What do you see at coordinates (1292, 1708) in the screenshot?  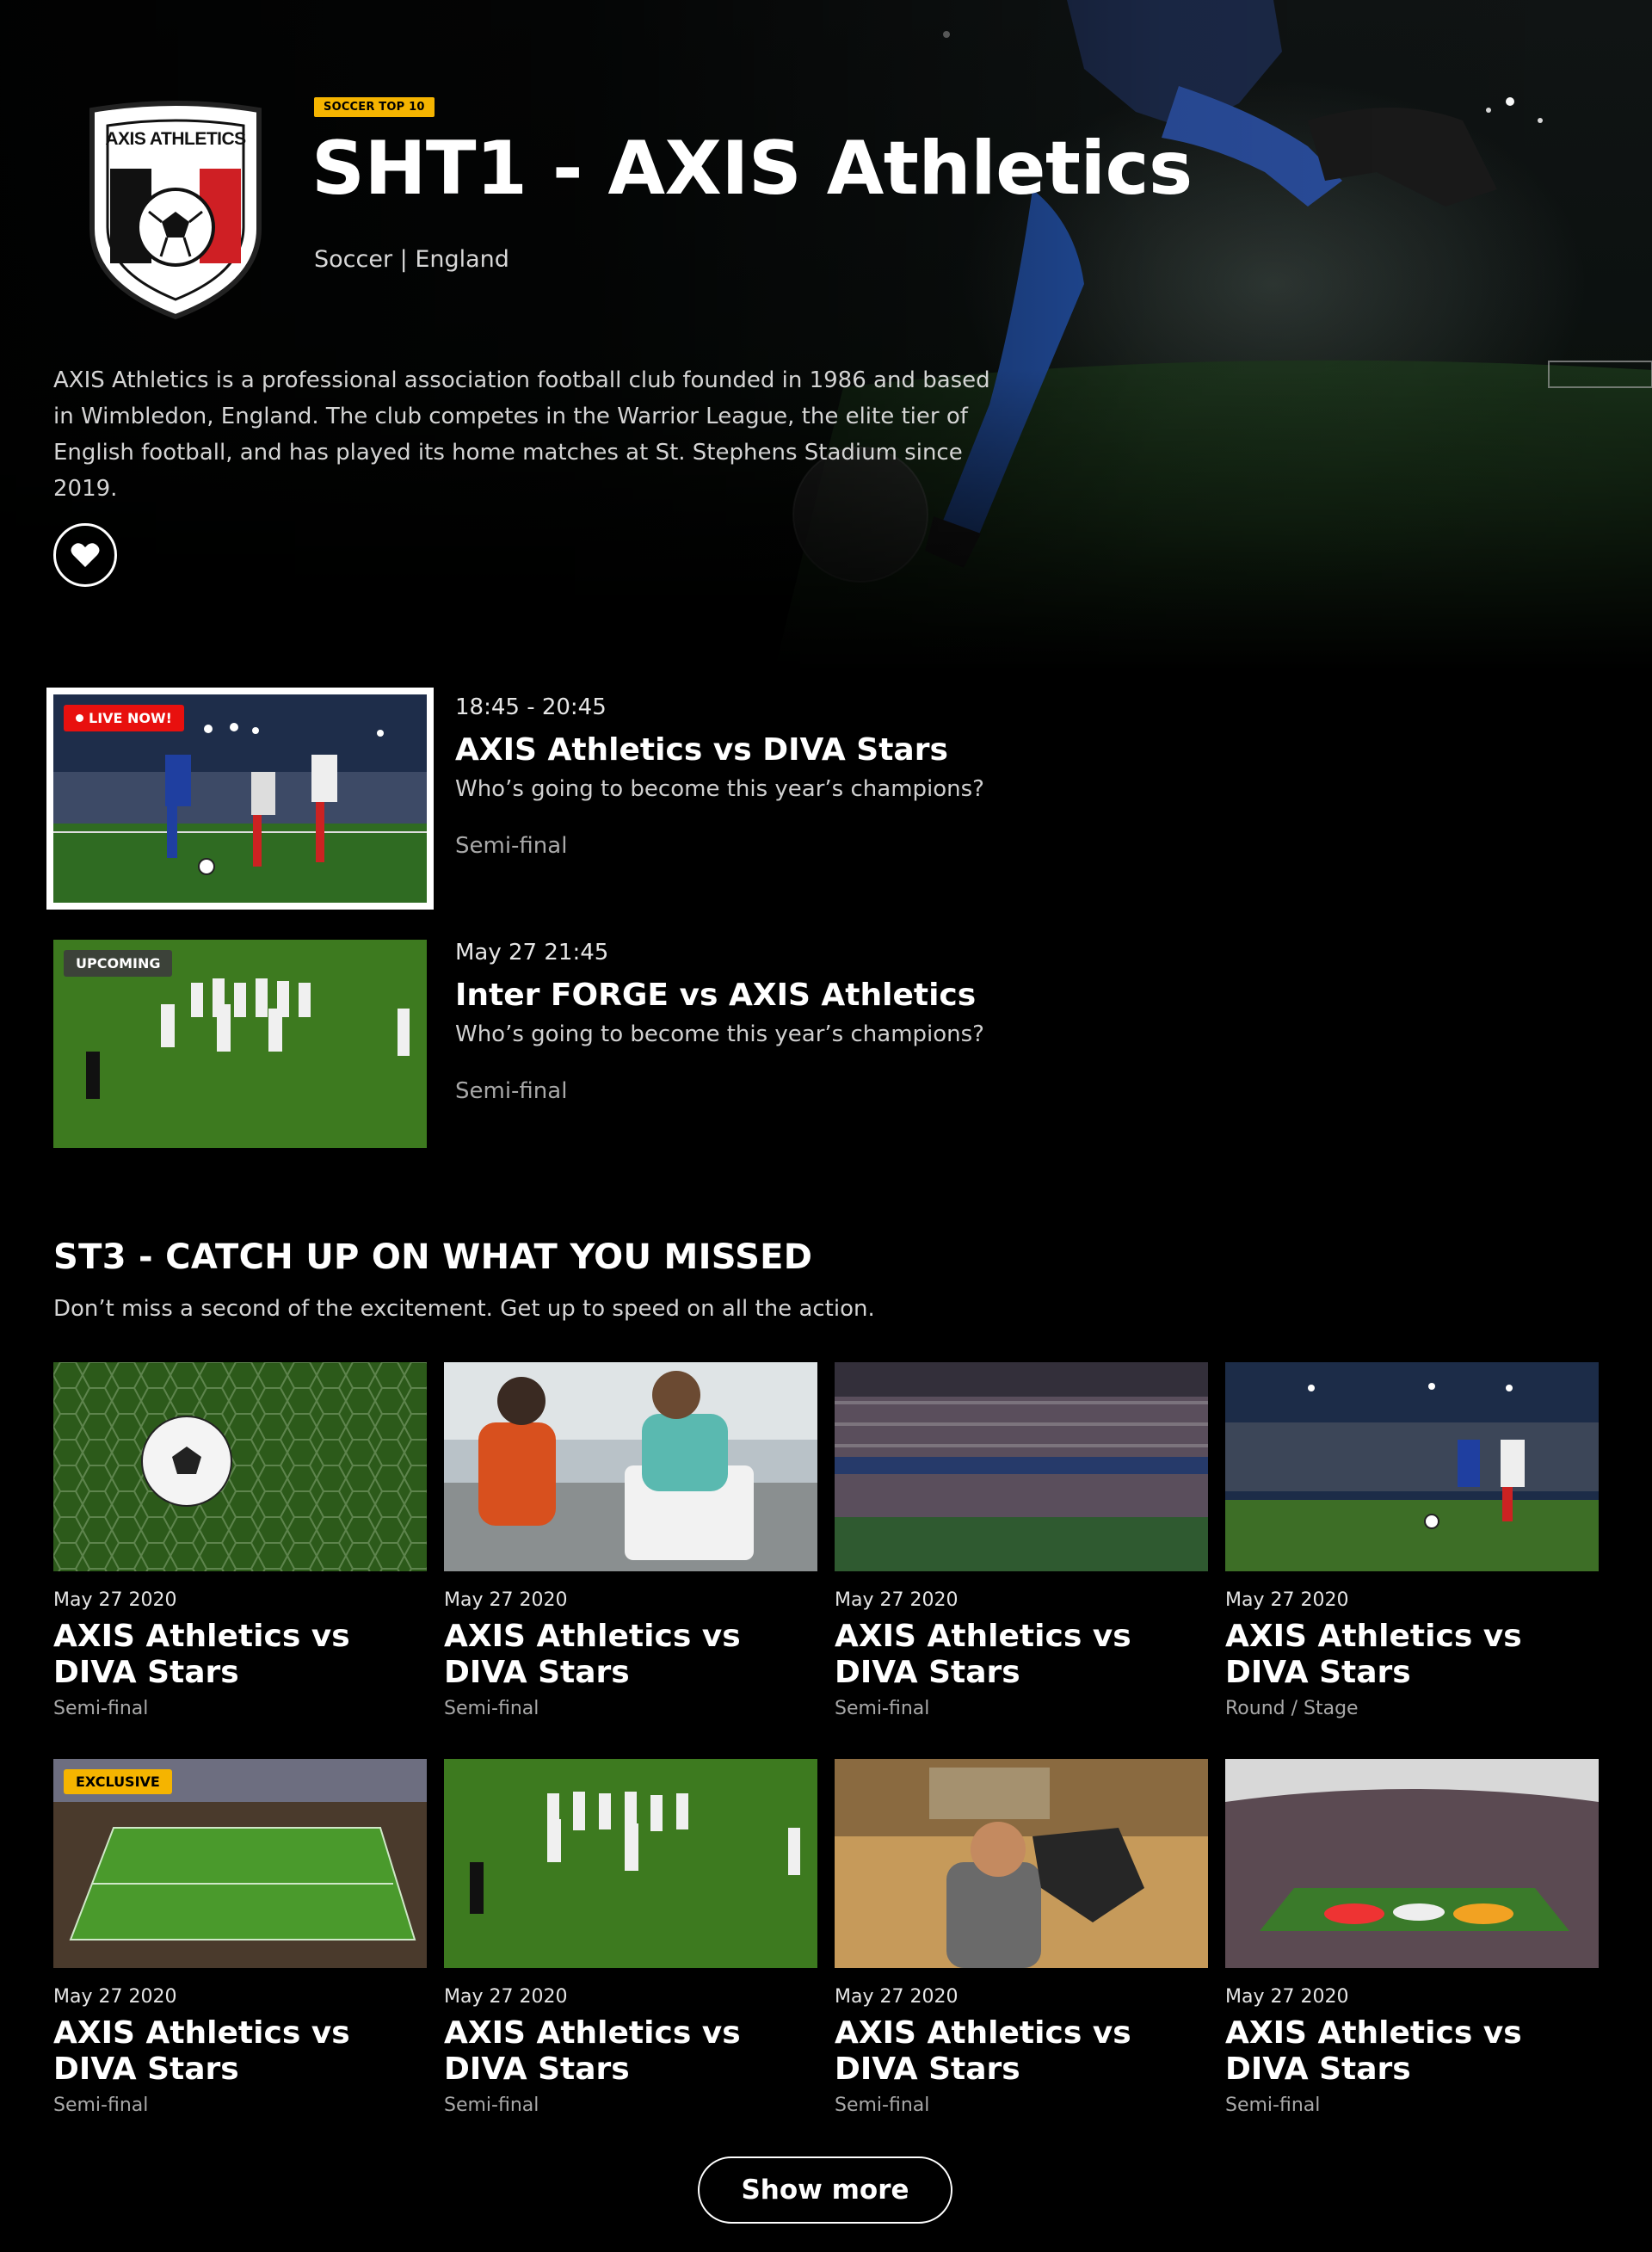 I see `video-round: Round / Stage` at bounding box center [1292, 1708].